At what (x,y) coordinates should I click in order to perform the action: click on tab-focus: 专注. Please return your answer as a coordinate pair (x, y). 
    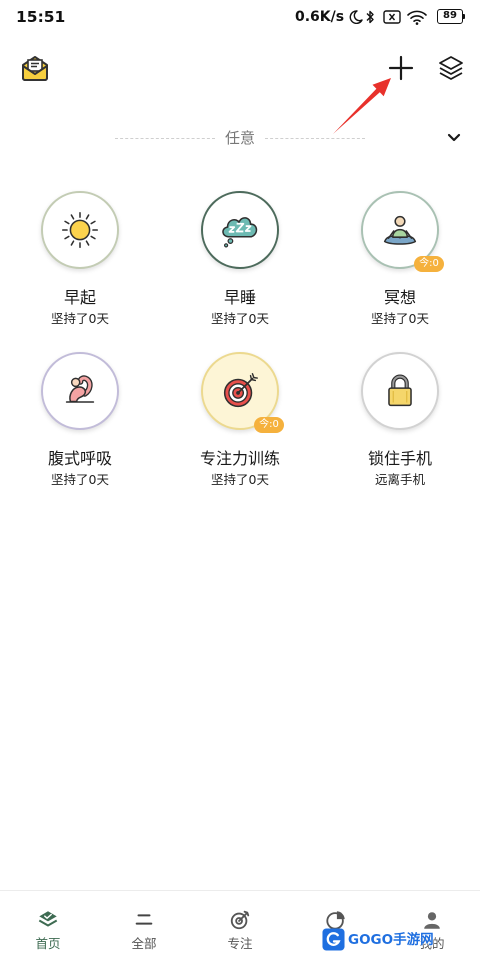
    Looking at the image, I should click on (240, 925).